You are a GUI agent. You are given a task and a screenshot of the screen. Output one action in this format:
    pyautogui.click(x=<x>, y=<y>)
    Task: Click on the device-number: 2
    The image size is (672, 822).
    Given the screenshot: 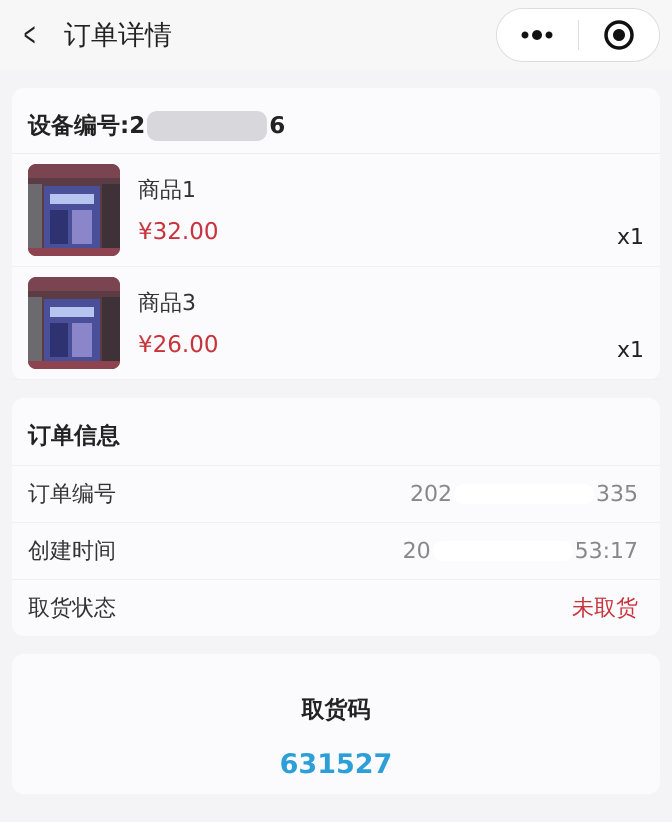 What is the action you would take?
    pyautogui.click(x=137, y=125)
    